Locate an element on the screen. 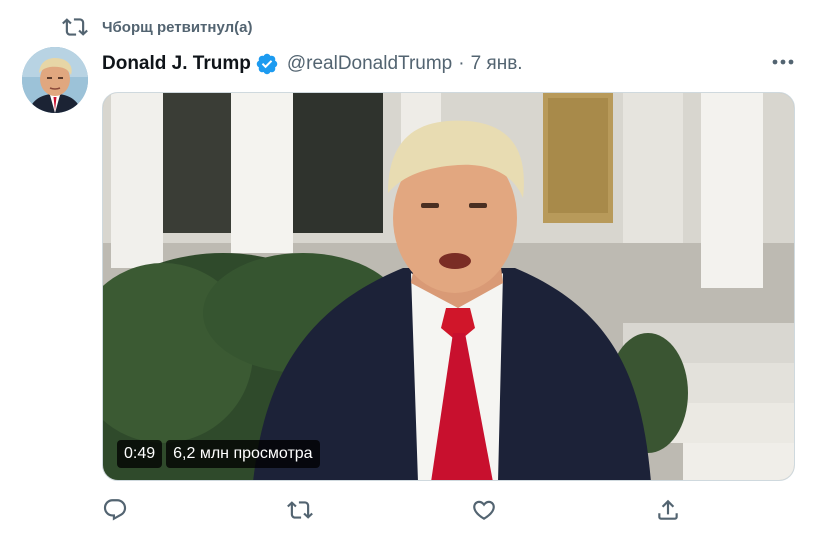  reply-button is located at coordinates (115, 510).